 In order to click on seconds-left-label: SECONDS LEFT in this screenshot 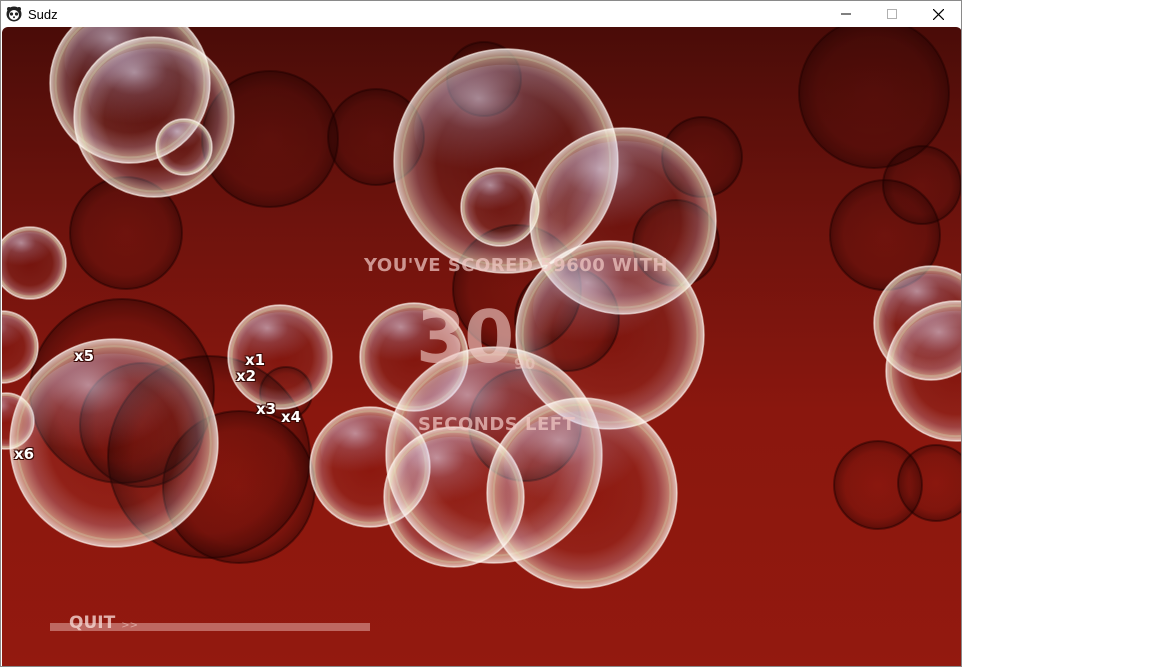, I will do `click(497, 424)`.